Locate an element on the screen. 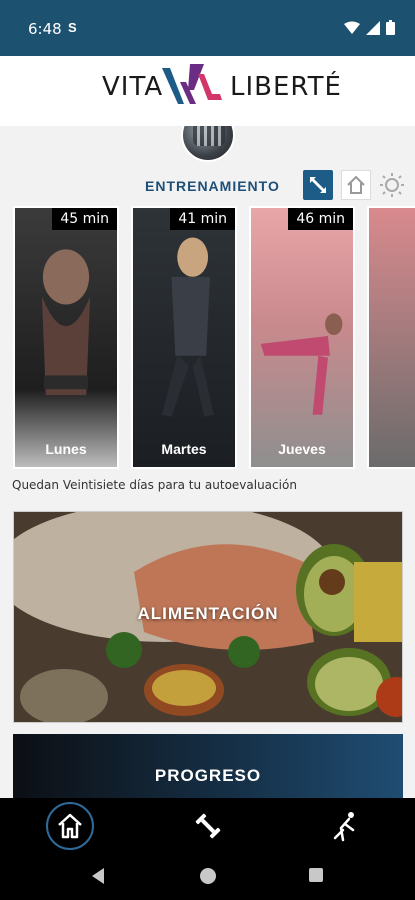  workout-day: V is located at coordinates (392, 449).